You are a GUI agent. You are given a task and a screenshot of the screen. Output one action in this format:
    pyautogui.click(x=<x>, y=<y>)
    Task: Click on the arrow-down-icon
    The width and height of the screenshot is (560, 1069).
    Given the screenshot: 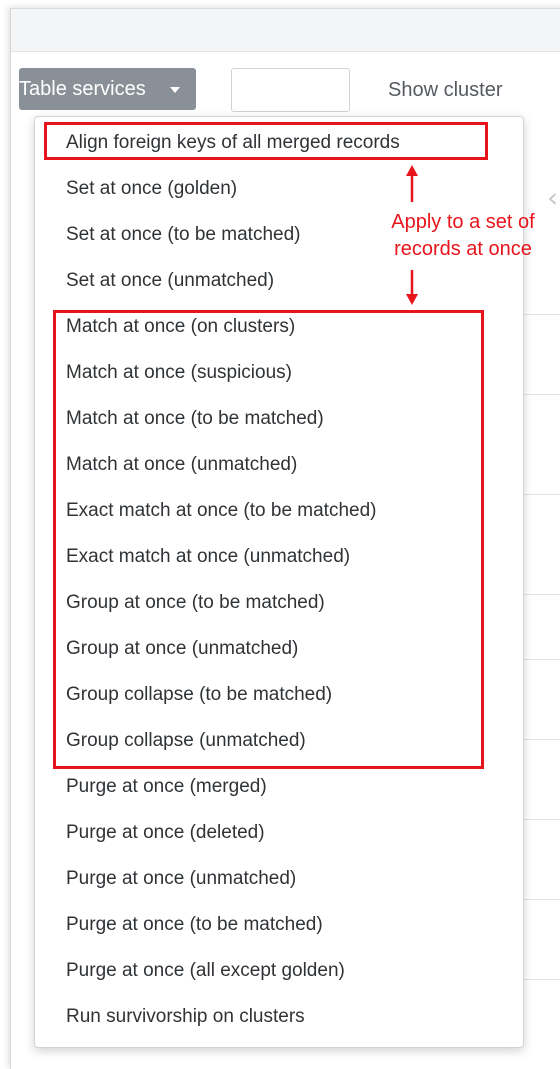 What is the action you would take?
    pyautogui.click(x=412, y=287)
    